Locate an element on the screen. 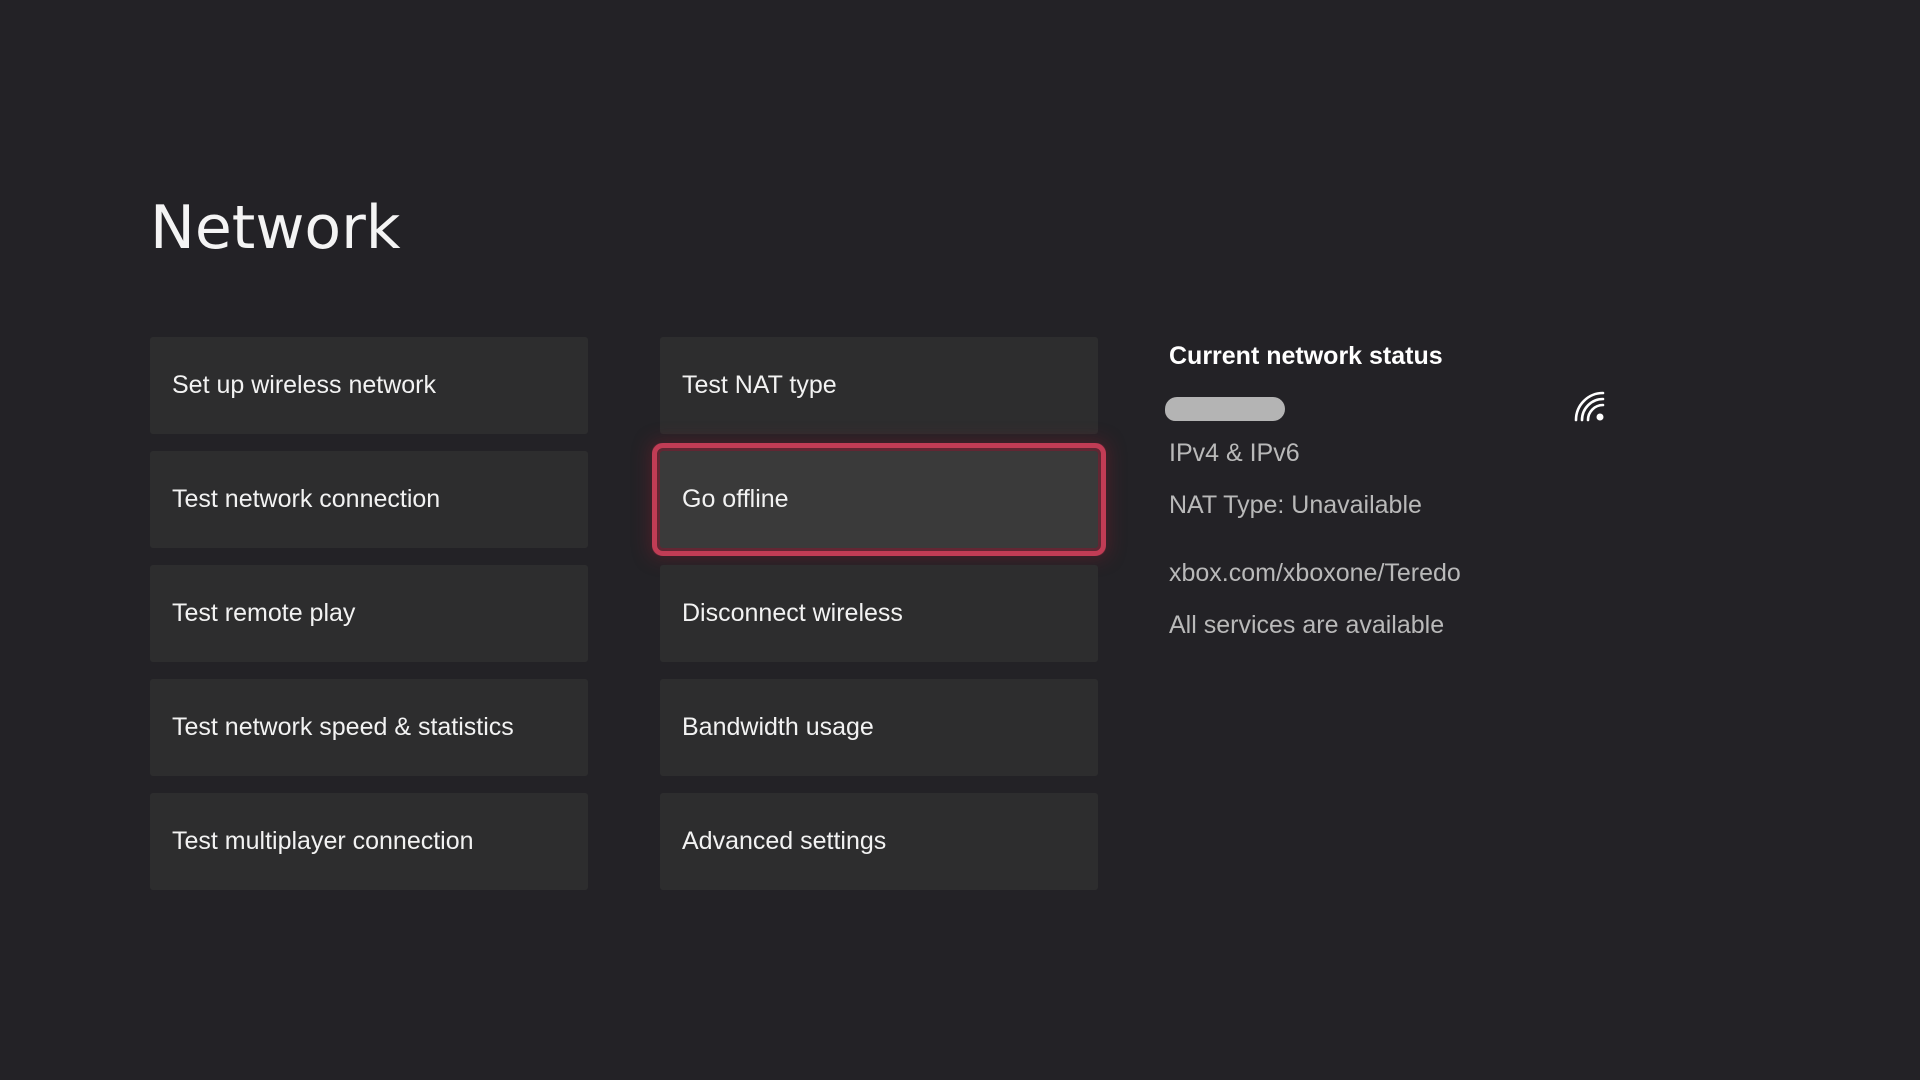  test-multiplayer-connection-button: Test multiplayer connection is located at coordinates (369, 841).